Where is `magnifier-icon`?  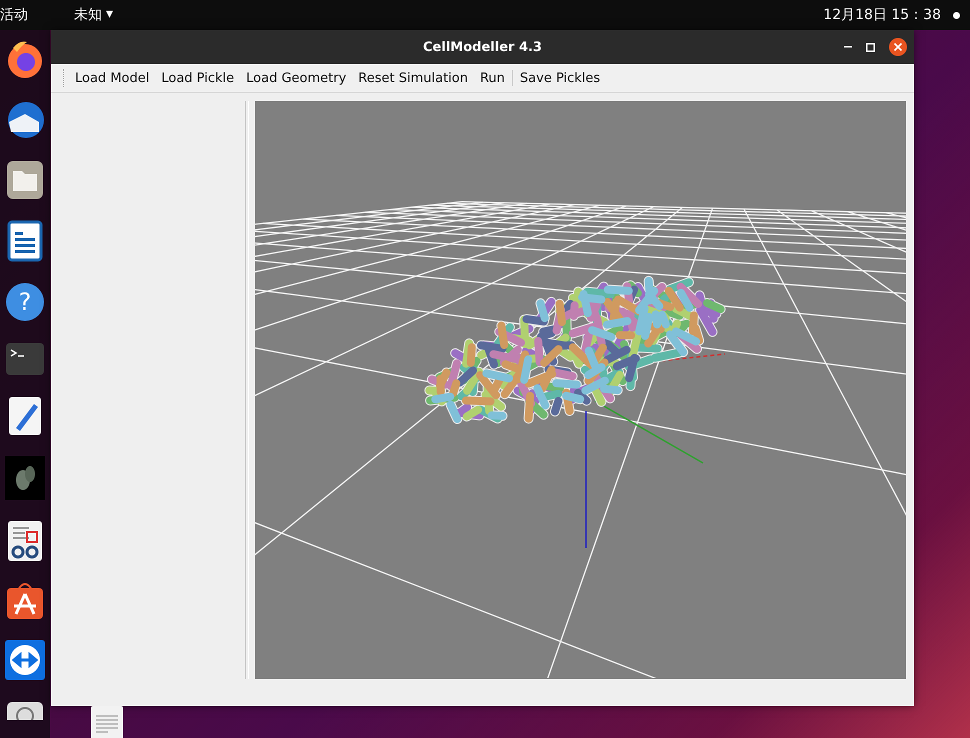
magnifier-icon is located at coordinates (25, 710).